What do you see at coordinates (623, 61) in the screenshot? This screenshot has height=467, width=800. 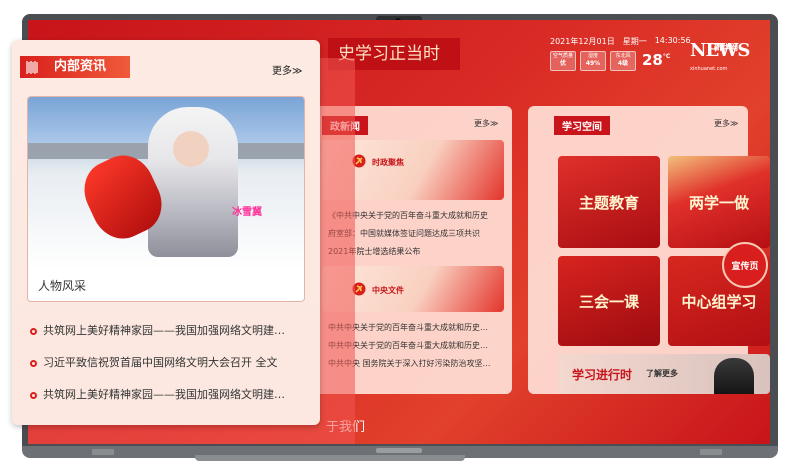 I see `wind-badge: 东北风 4级` at bounding box center [623, 61].